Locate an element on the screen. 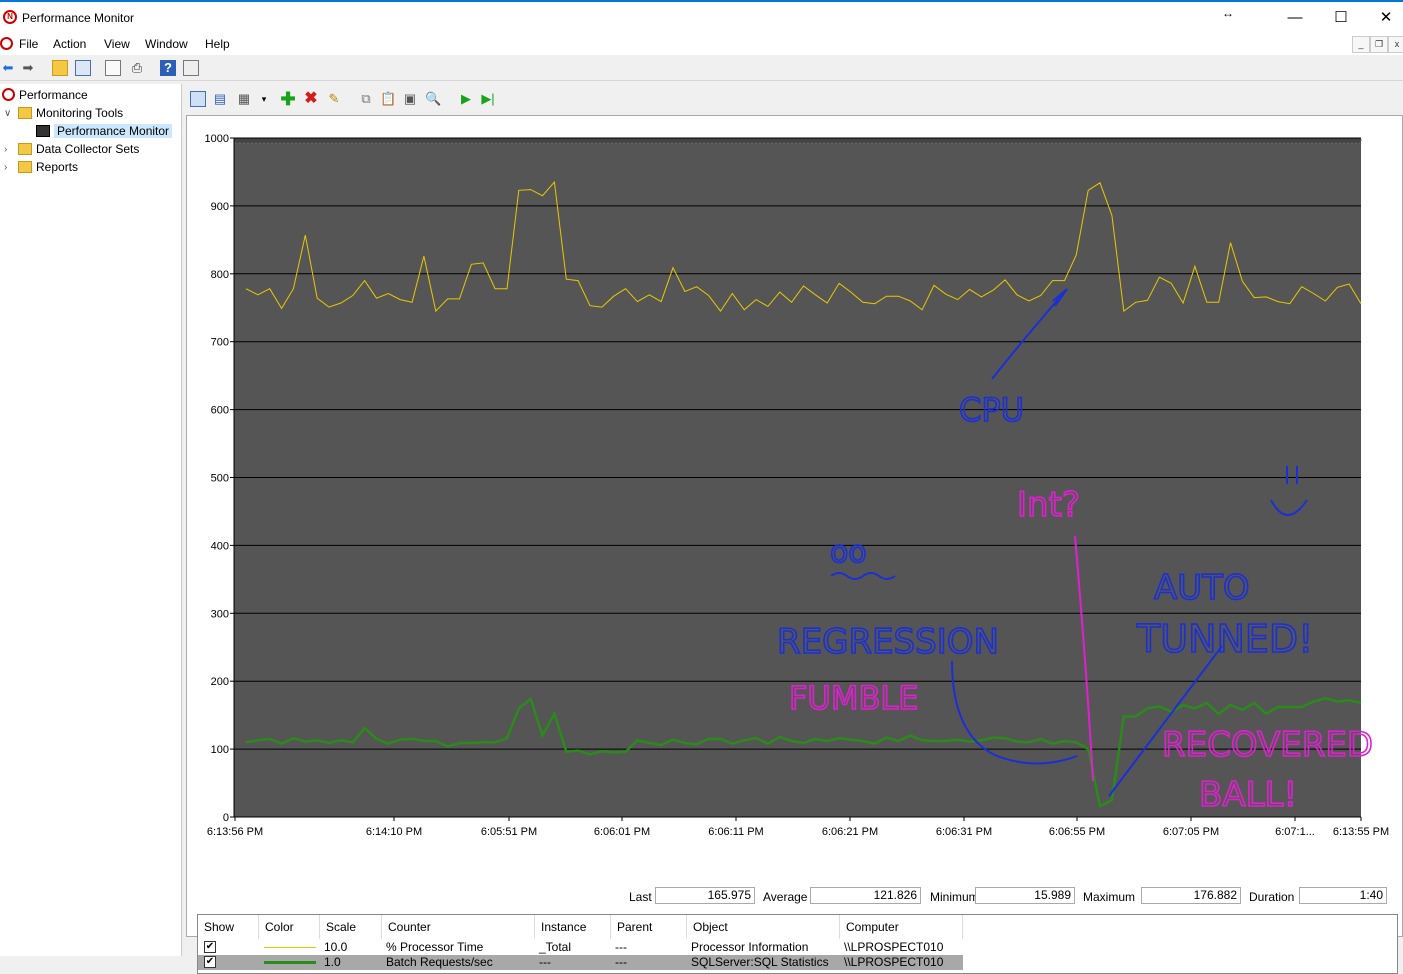 The width and height of the screenshot is (1403, 974). close-button: ✕ is located at coordinates (1383, 18).